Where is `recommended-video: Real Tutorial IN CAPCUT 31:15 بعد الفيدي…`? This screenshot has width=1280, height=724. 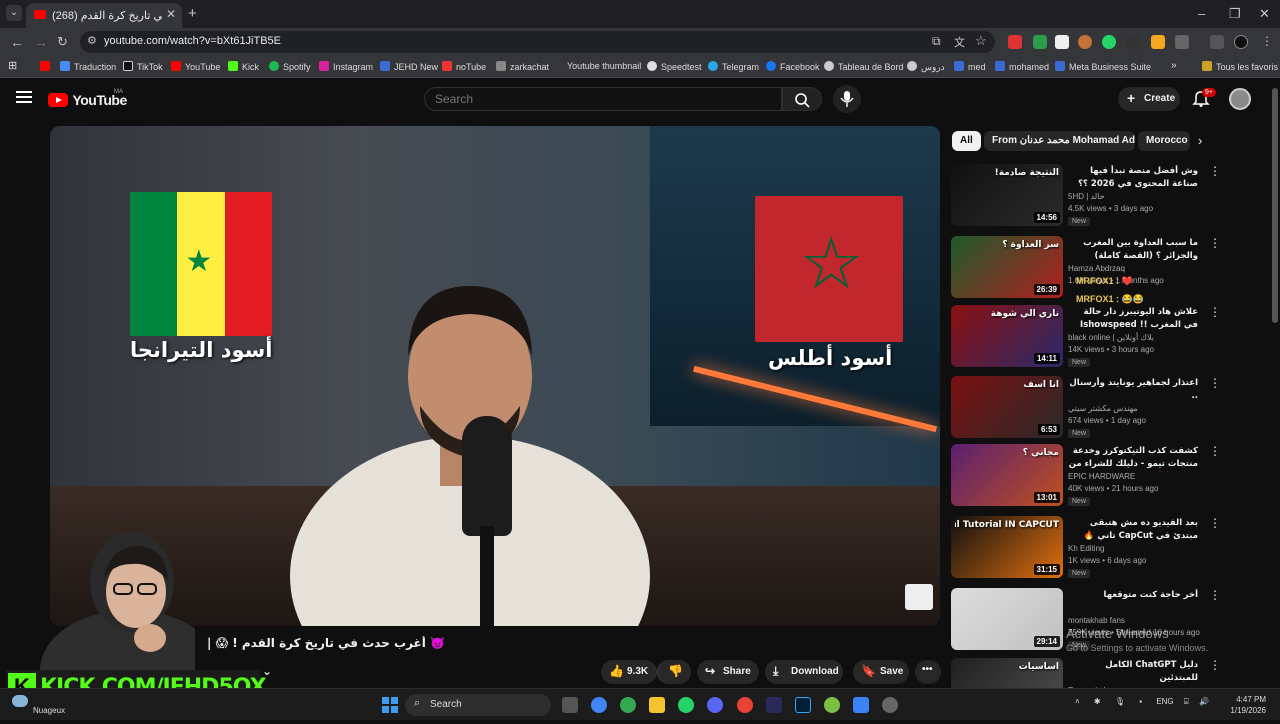 recommended-video: Real Tutorial IN CAPCUT 31:15 بعد الفيدي… is located at coordinates (1101, 549).